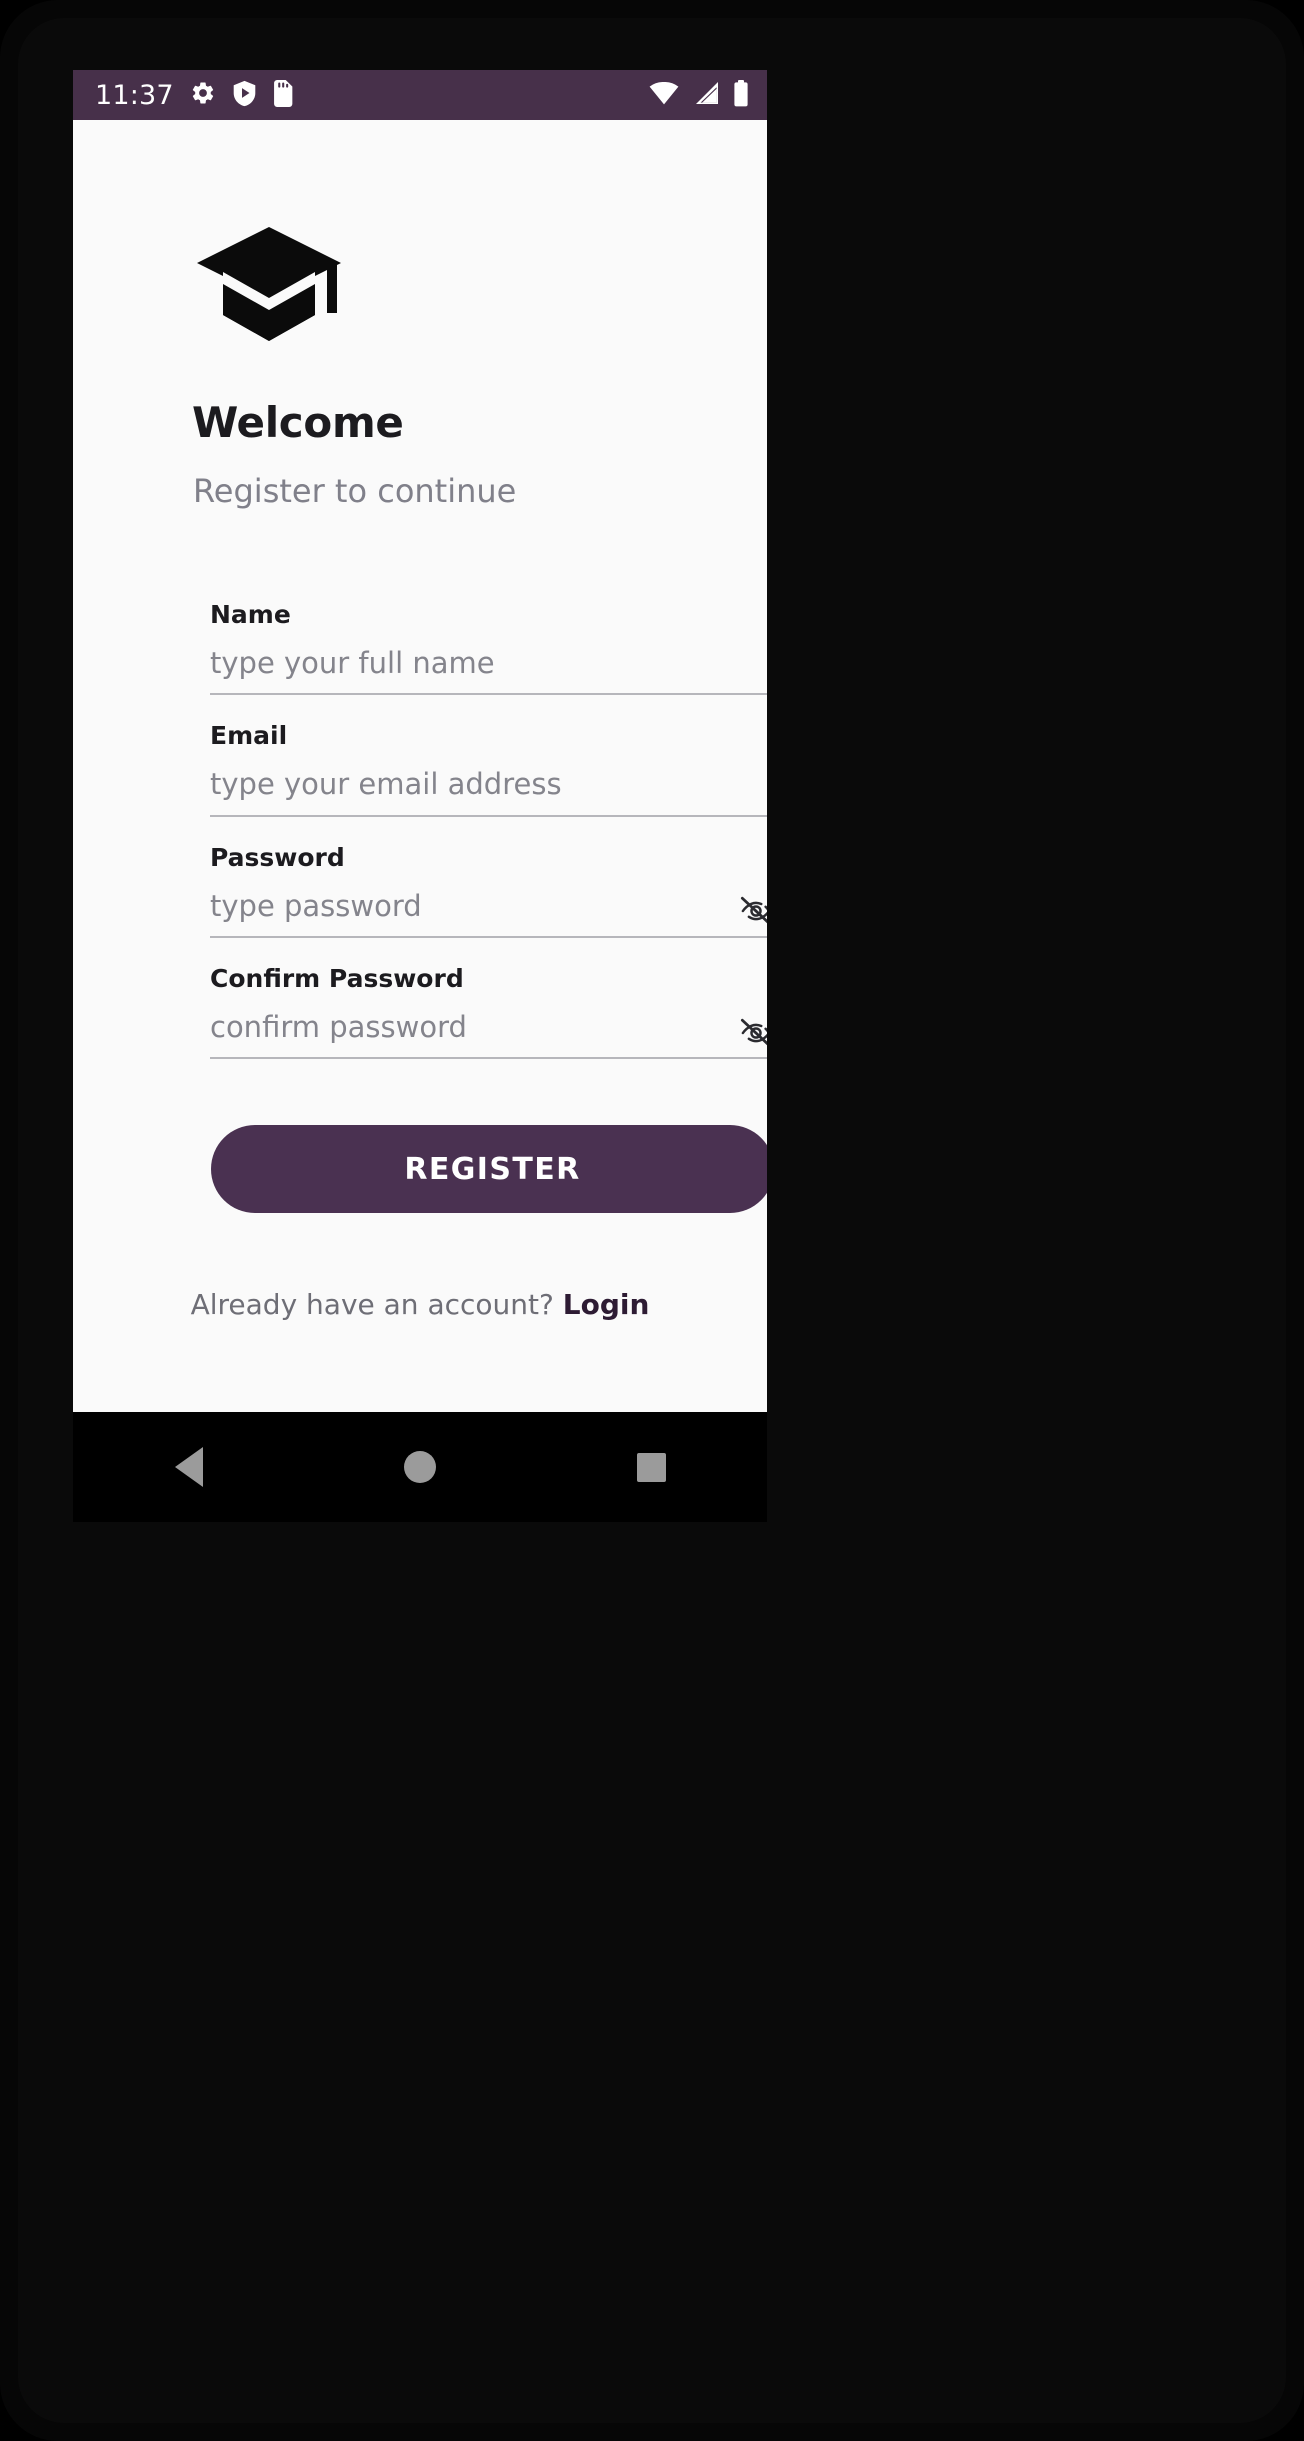 The image size is (1304, 2441). I want to click on field-row-password, so click(488, 912).